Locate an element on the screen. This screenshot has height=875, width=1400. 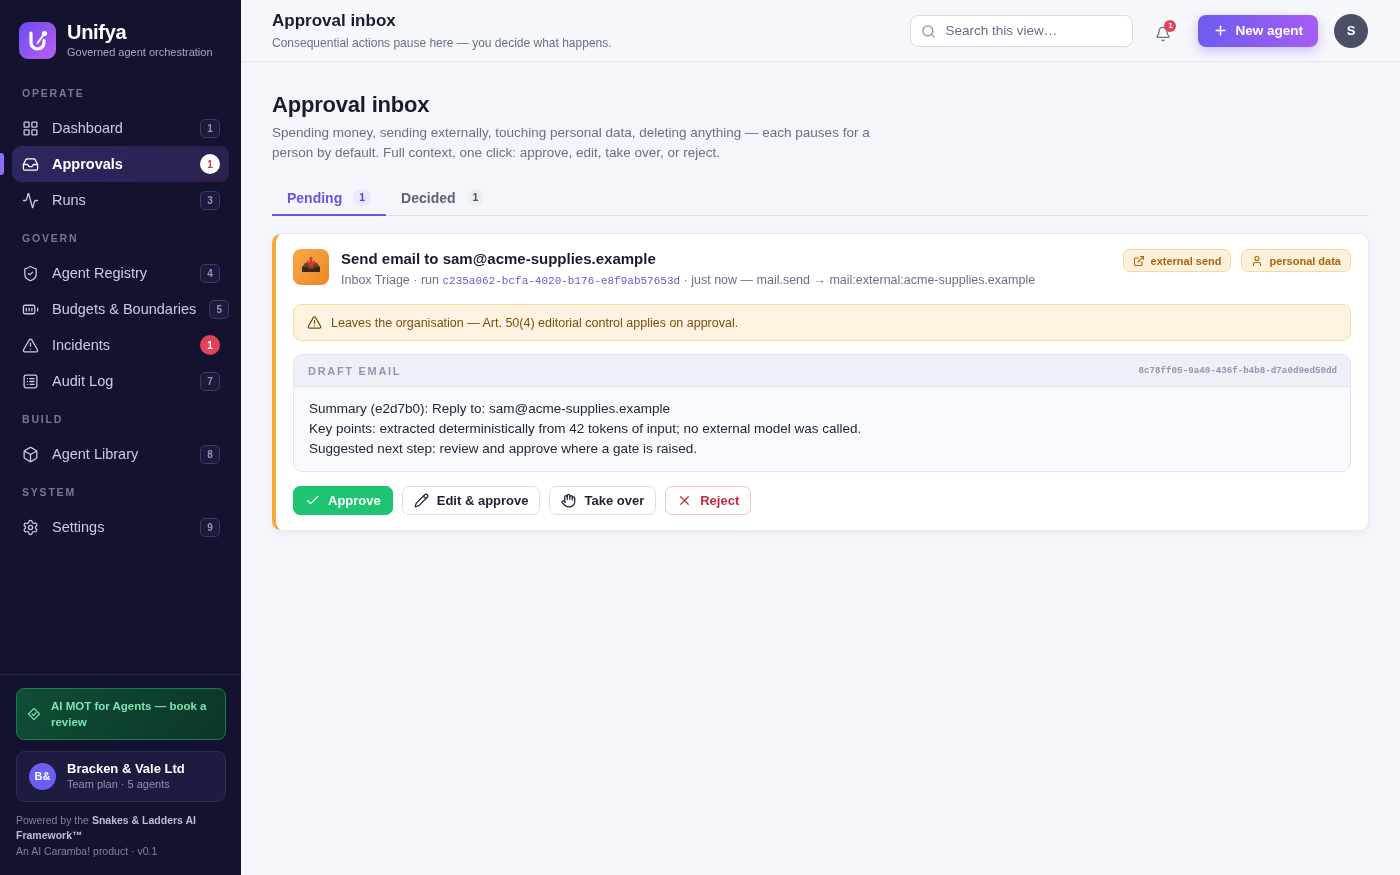
shield-check-icon is located at coordinates (30, 273).